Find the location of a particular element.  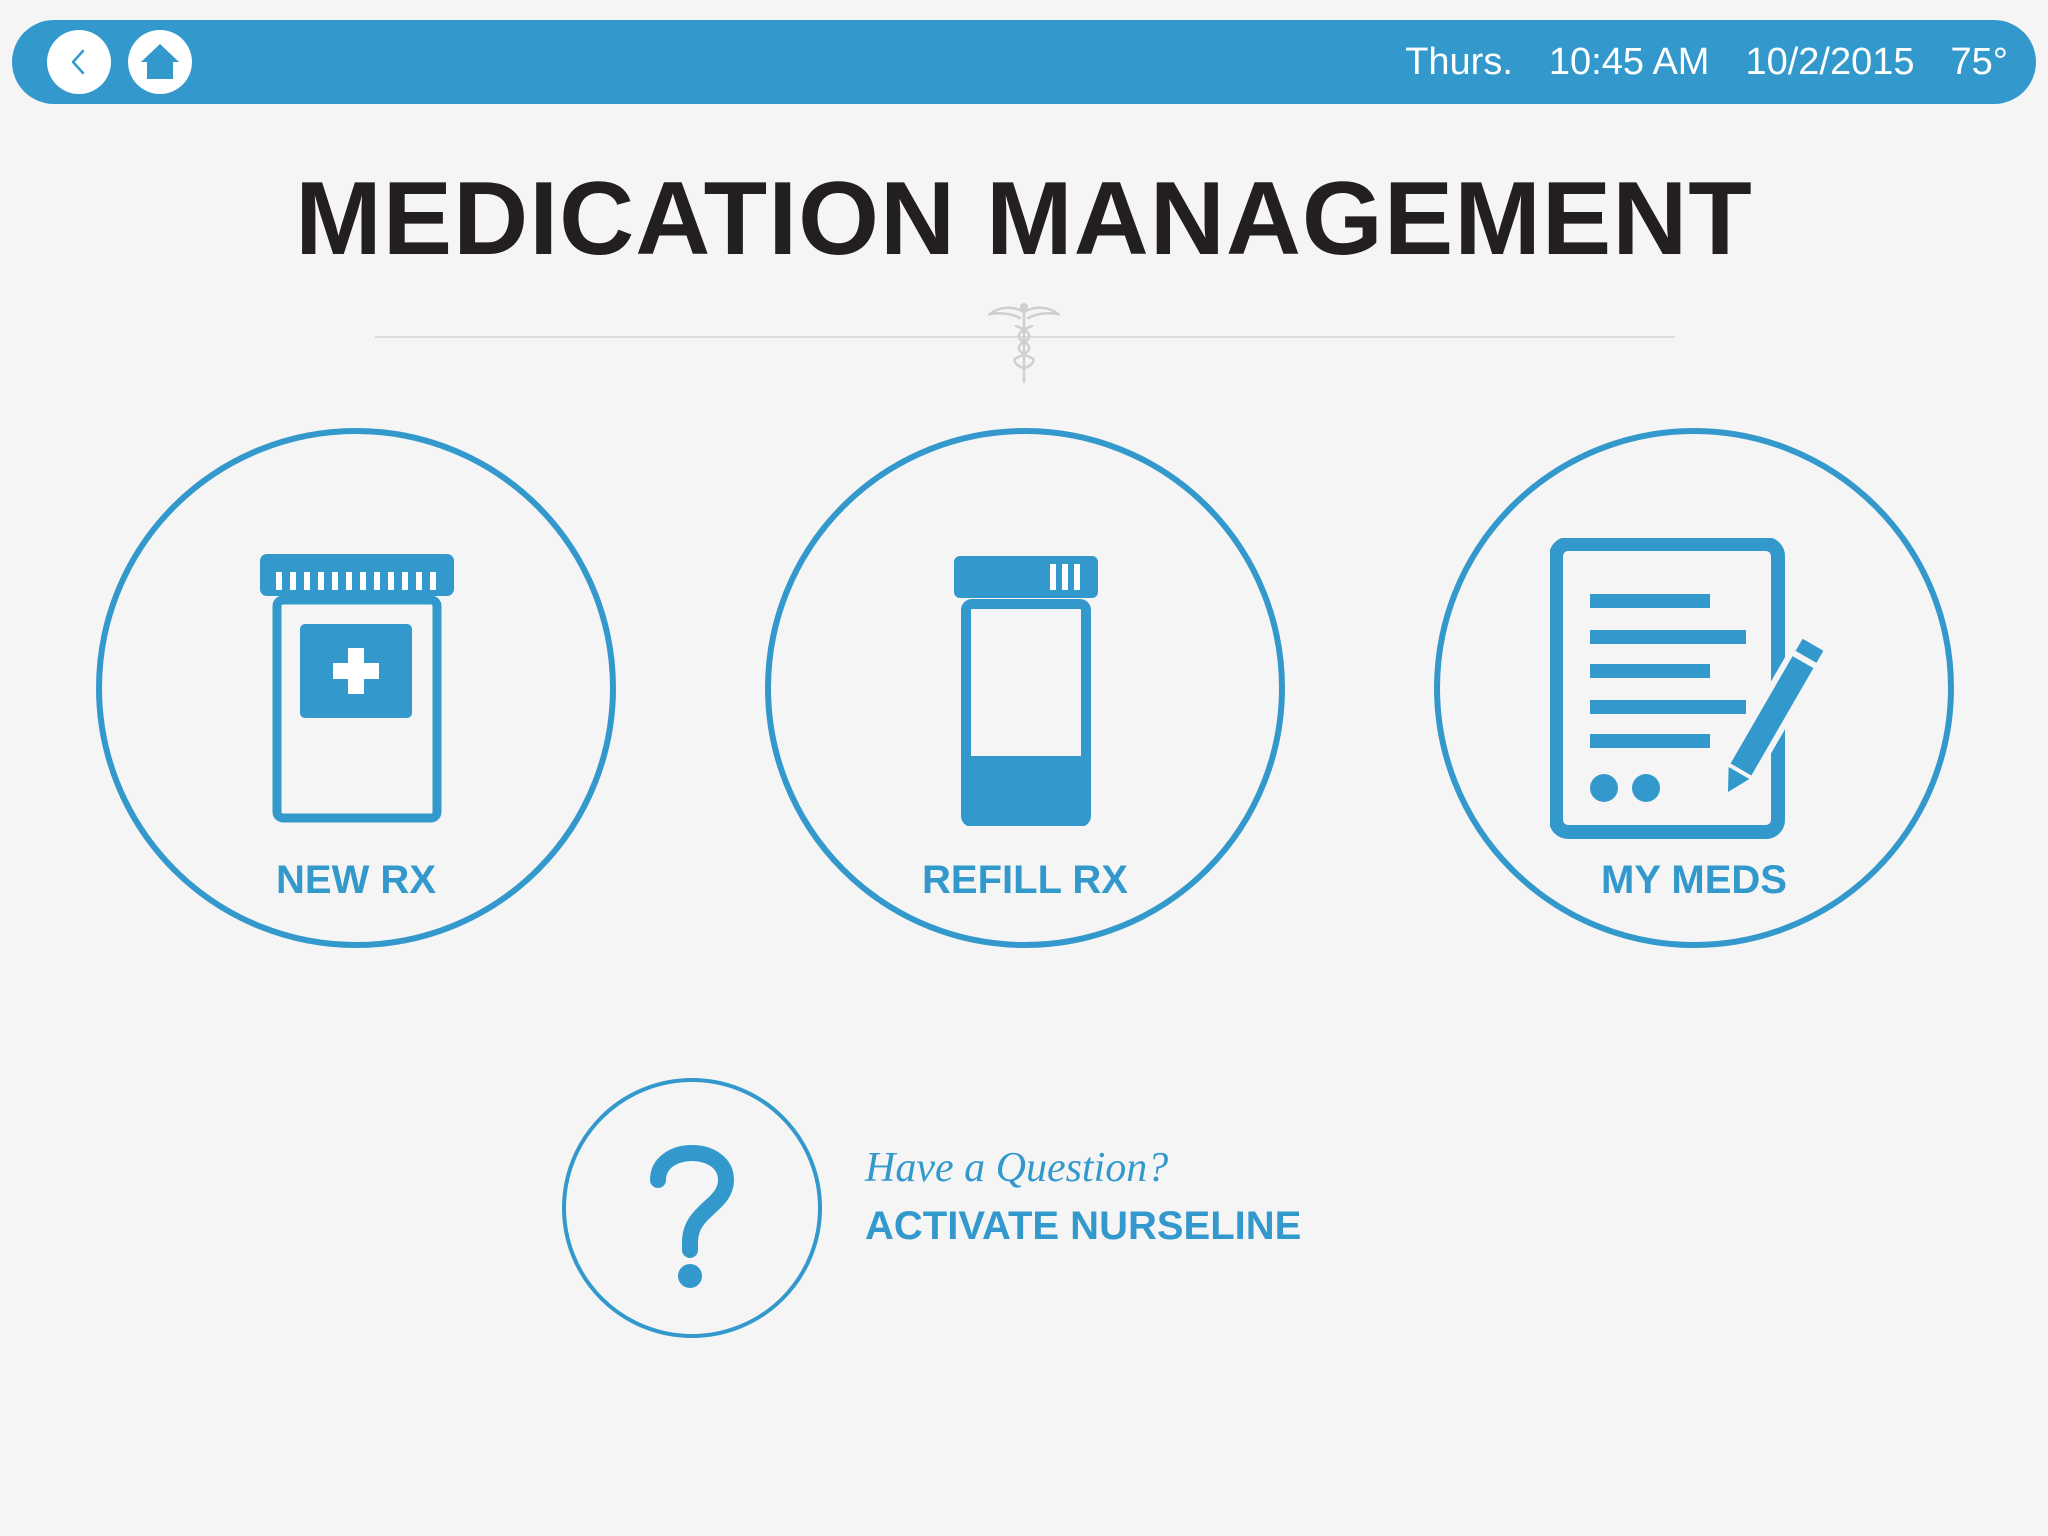

refill-rx-button: REFILL RX is located at coordinates (1025, 688).